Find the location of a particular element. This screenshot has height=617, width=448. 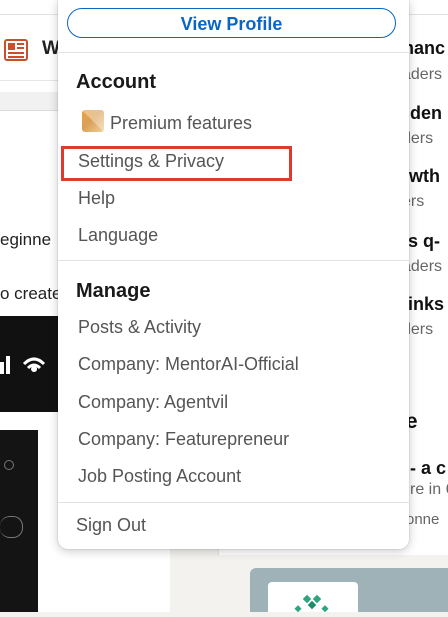

menu-item-settings-privacy: Settings & Privacy is located at coordinates (151, 161).